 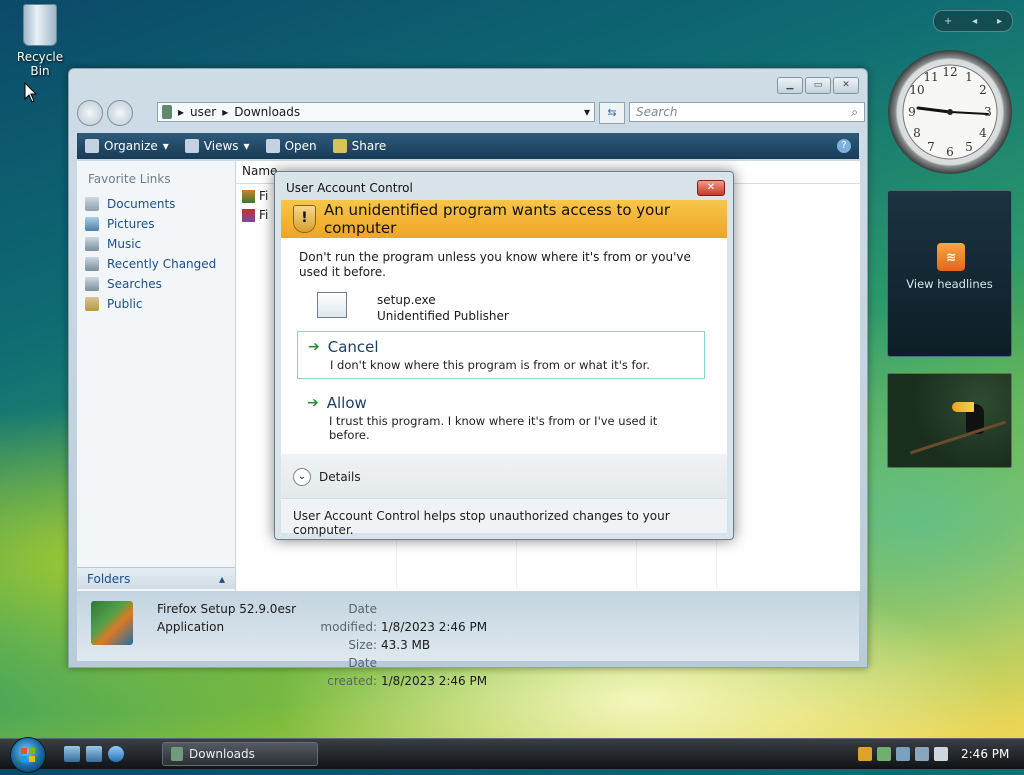 What do you see at coordinates (950, 152) in the screenshot?
I see `svg-text: 6` at bounding box center [950, 152].